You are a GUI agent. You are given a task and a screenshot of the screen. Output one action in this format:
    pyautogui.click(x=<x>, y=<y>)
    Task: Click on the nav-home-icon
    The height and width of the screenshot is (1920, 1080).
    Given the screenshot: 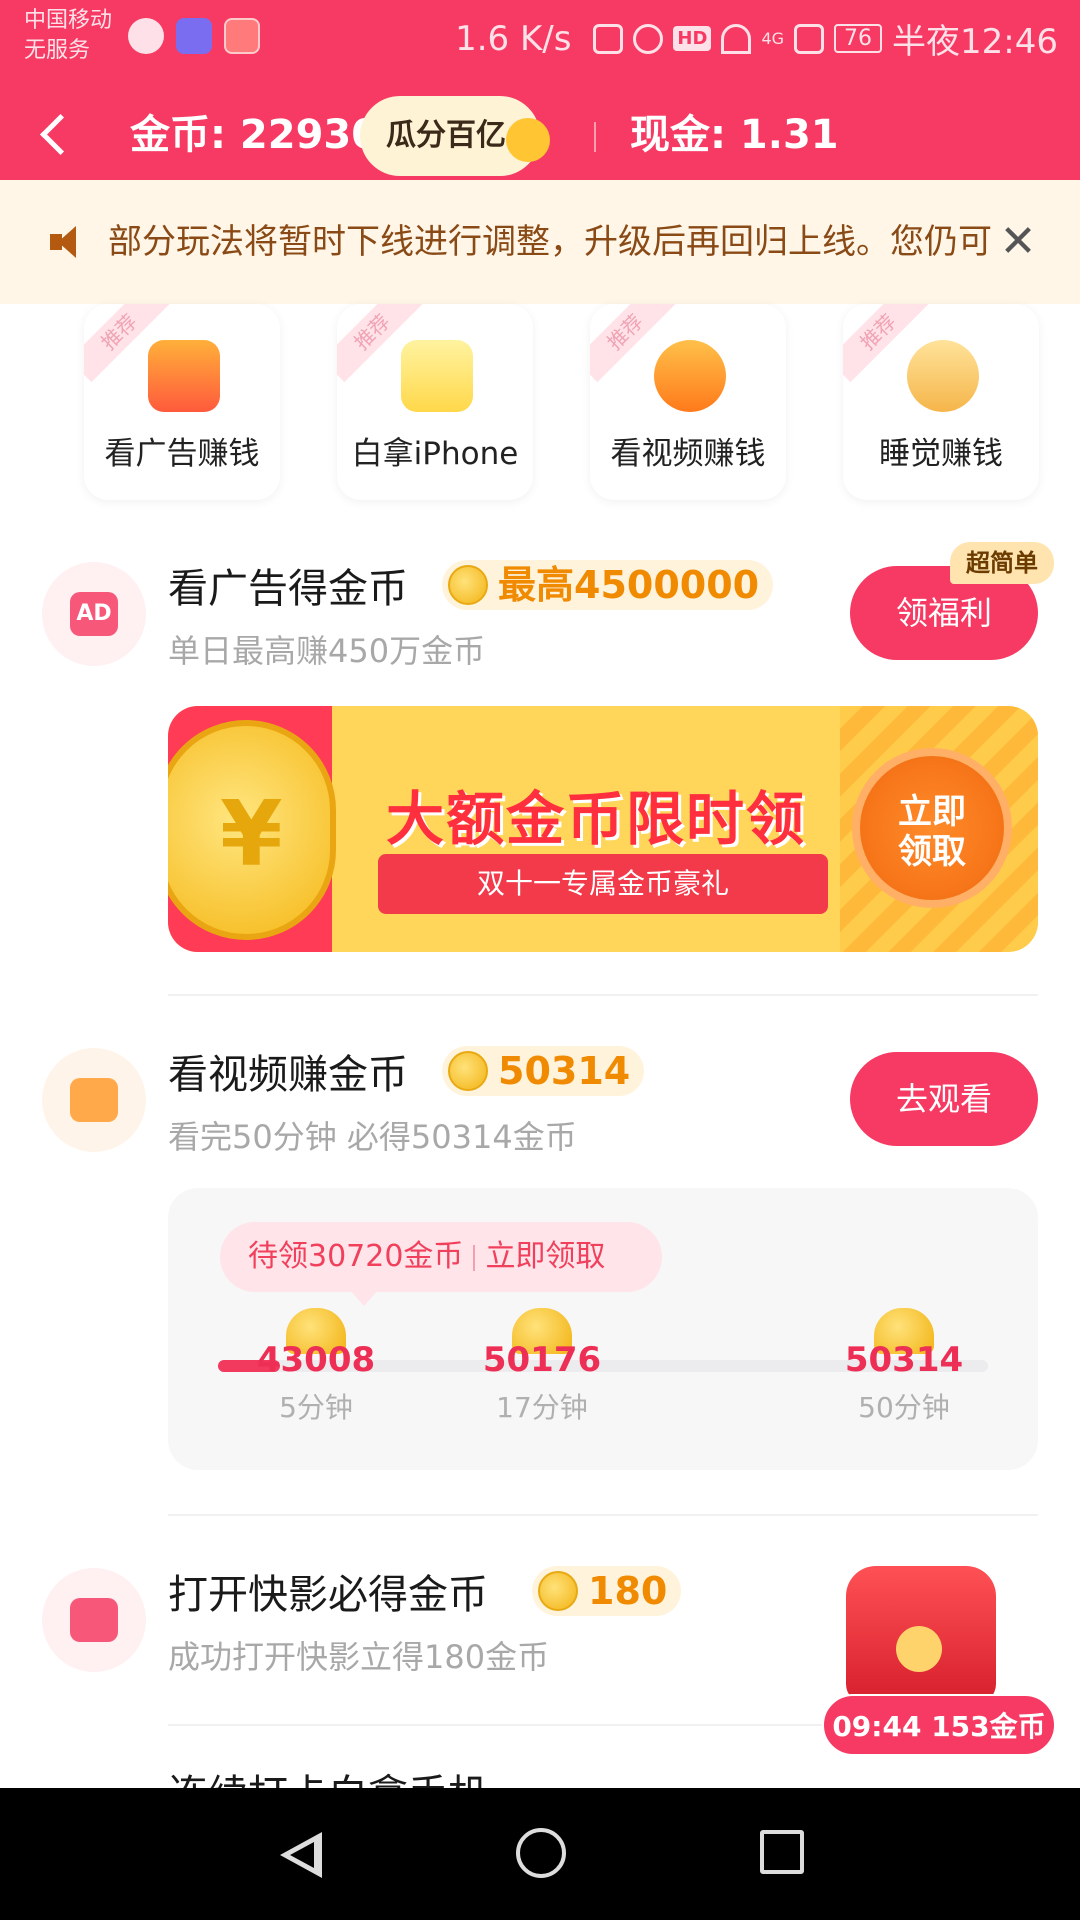 What is the action you would take?
    pyautogui.click(x=541, y=1853)
    